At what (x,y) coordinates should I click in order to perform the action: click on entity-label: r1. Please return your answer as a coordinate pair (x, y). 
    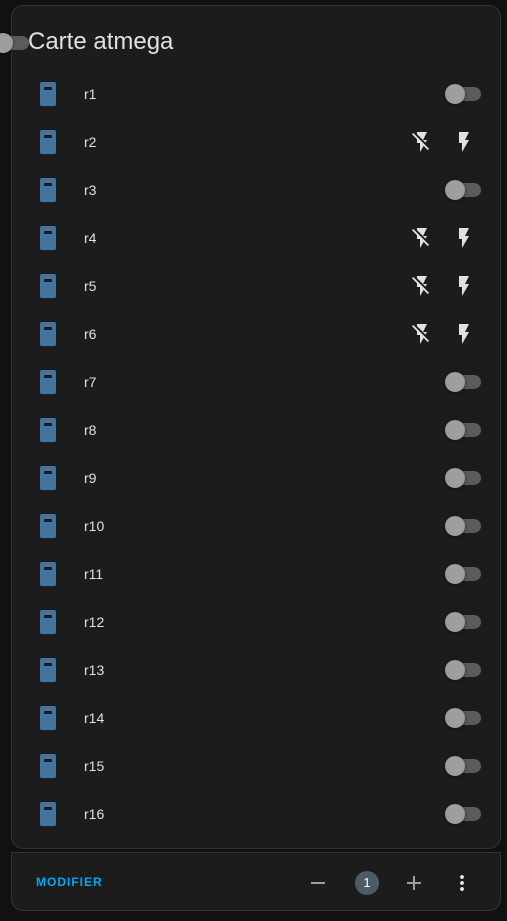
    Looking at the image, I should click on (90, 94).